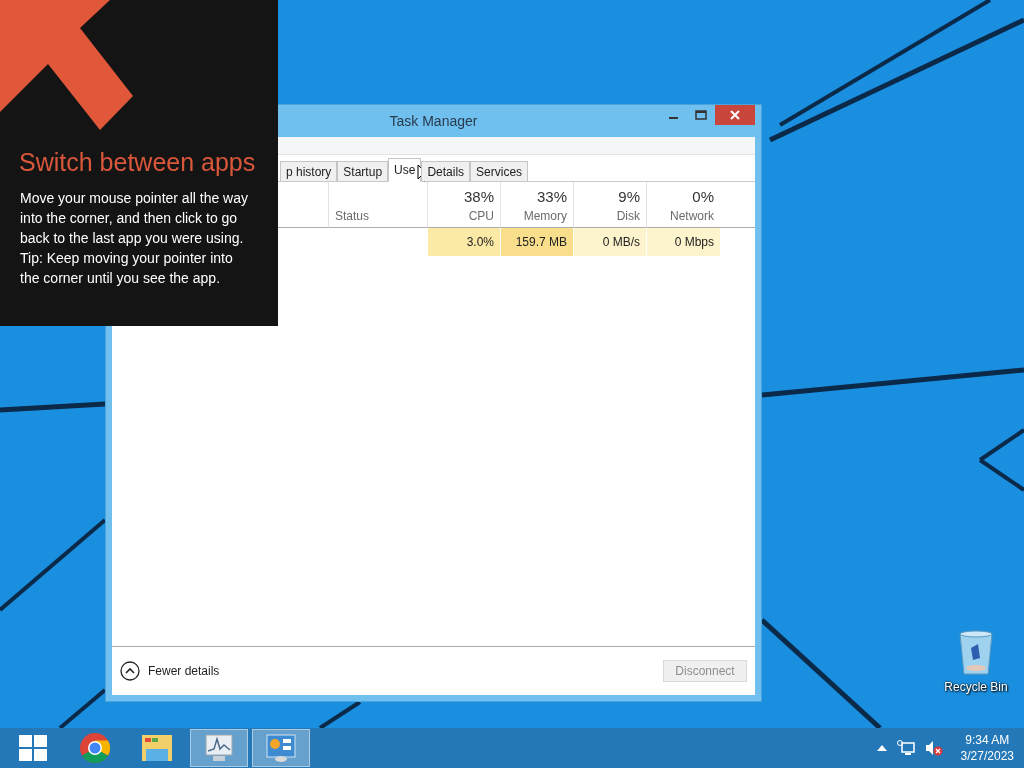 This screenshot has height=768, width=1024. Describe the element at coordinates (157, 748) in the screenshot. I see `folder-icon` at that location.